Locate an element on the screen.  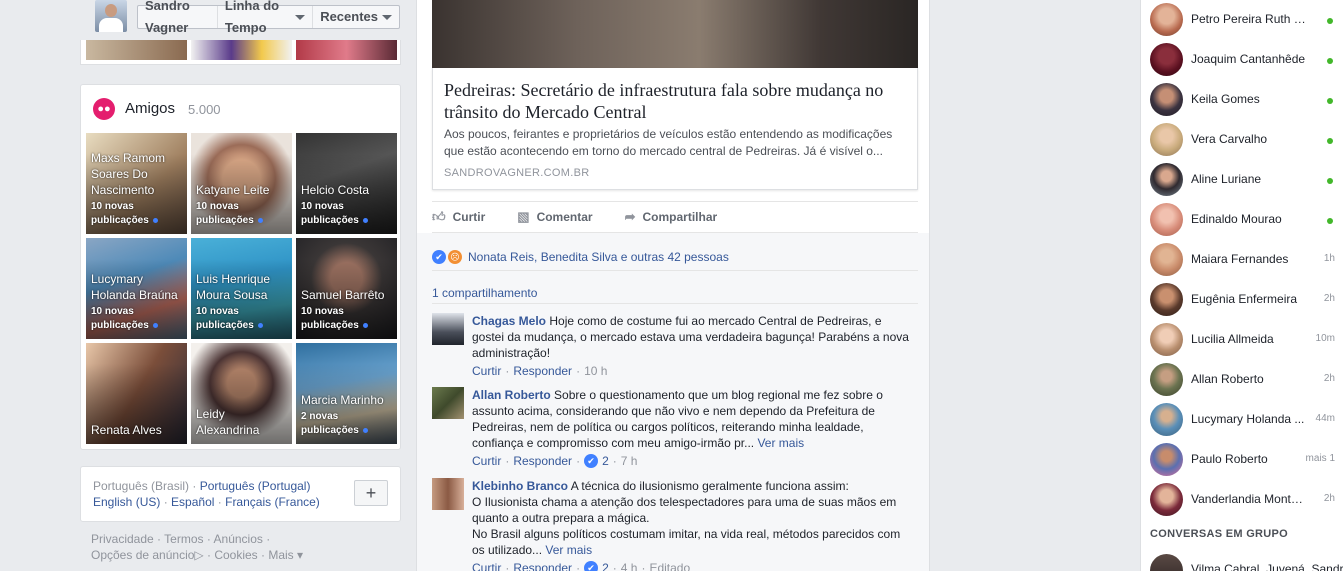
language-link: Español is located at coordinates (192, 502).